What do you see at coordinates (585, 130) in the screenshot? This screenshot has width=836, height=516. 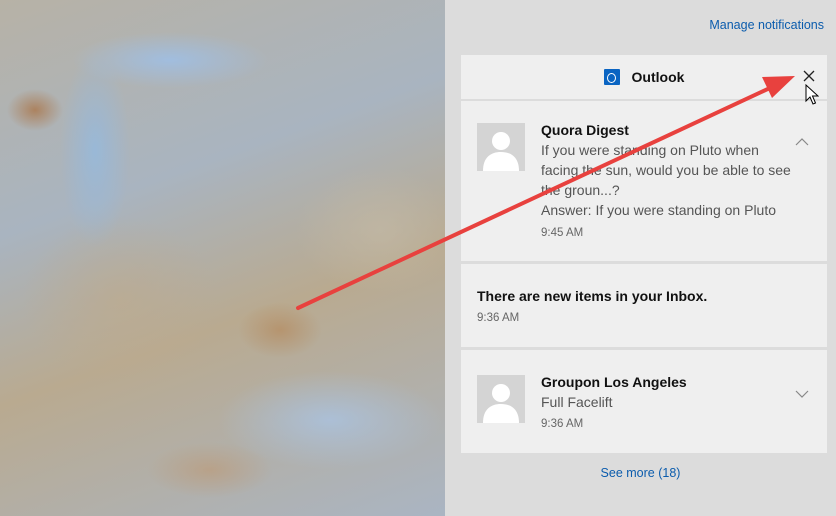 I see `notification-sender: Quora Digest` at bounding box center [585, 130].